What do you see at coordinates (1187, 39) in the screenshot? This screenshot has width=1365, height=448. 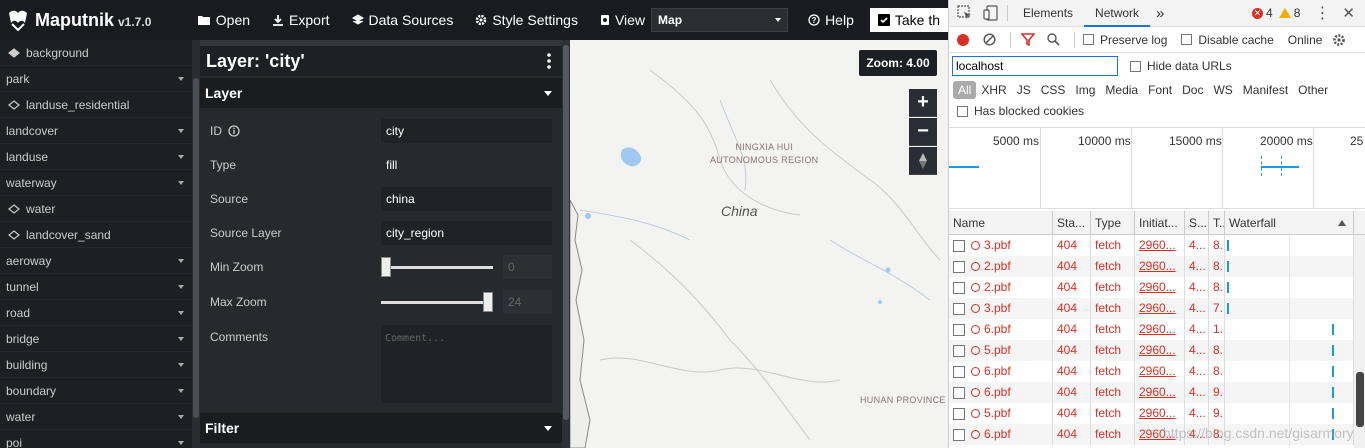 I see `disable-cache-checkbox` at bounding box center [1187, 39].